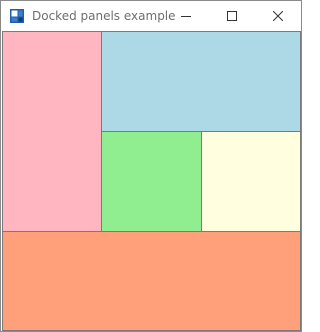 The width and height of the screenshot is (320, 332). I want to click on minimize-icon, so click(186, 16).